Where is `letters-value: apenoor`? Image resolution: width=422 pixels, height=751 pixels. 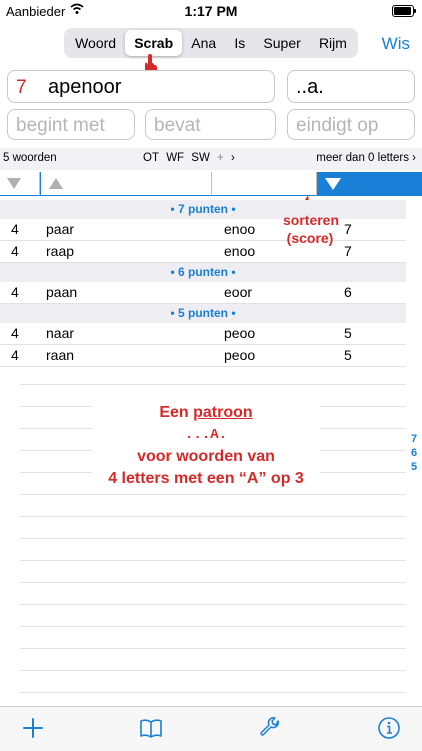 letters-value: apenoor is located at coordinates (85, 87).